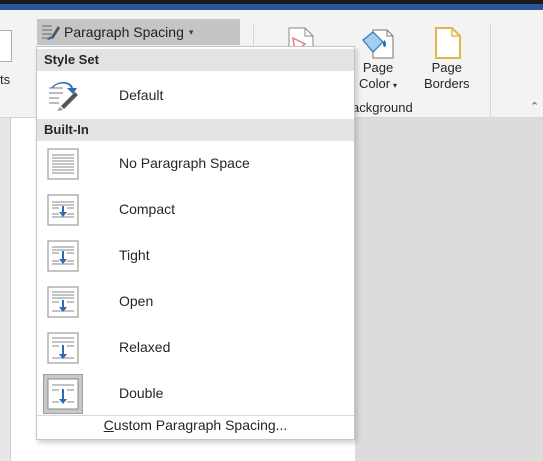  I want to click on page-borders-icon, so click(447, 43).